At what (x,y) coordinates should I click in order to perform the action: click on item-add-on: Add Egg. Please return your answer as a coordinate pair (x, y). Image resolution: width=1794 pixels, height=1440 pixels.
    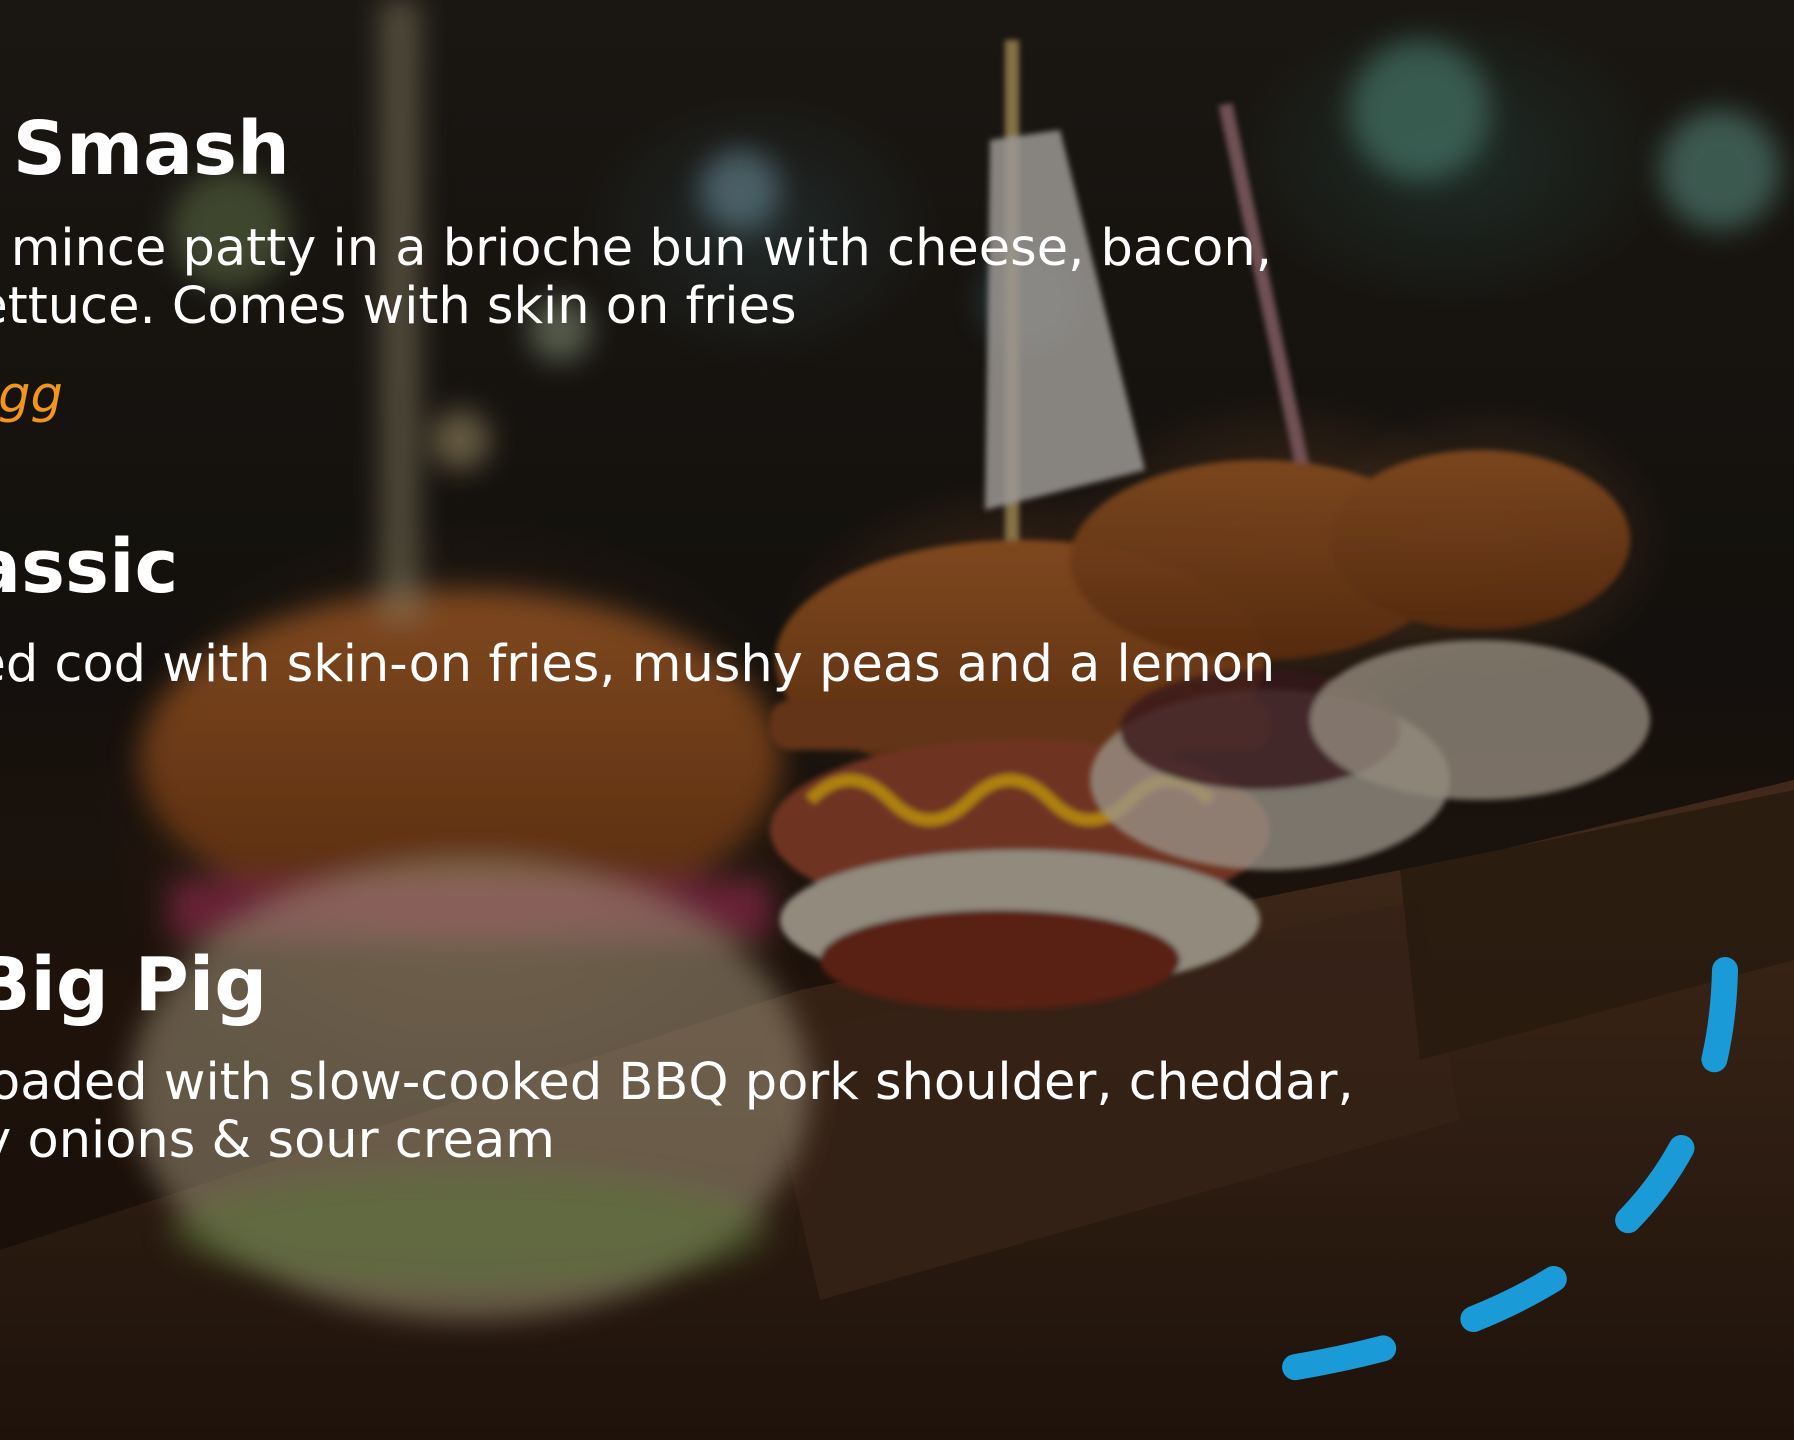
    Looking at the image, I should click on (31, 395).